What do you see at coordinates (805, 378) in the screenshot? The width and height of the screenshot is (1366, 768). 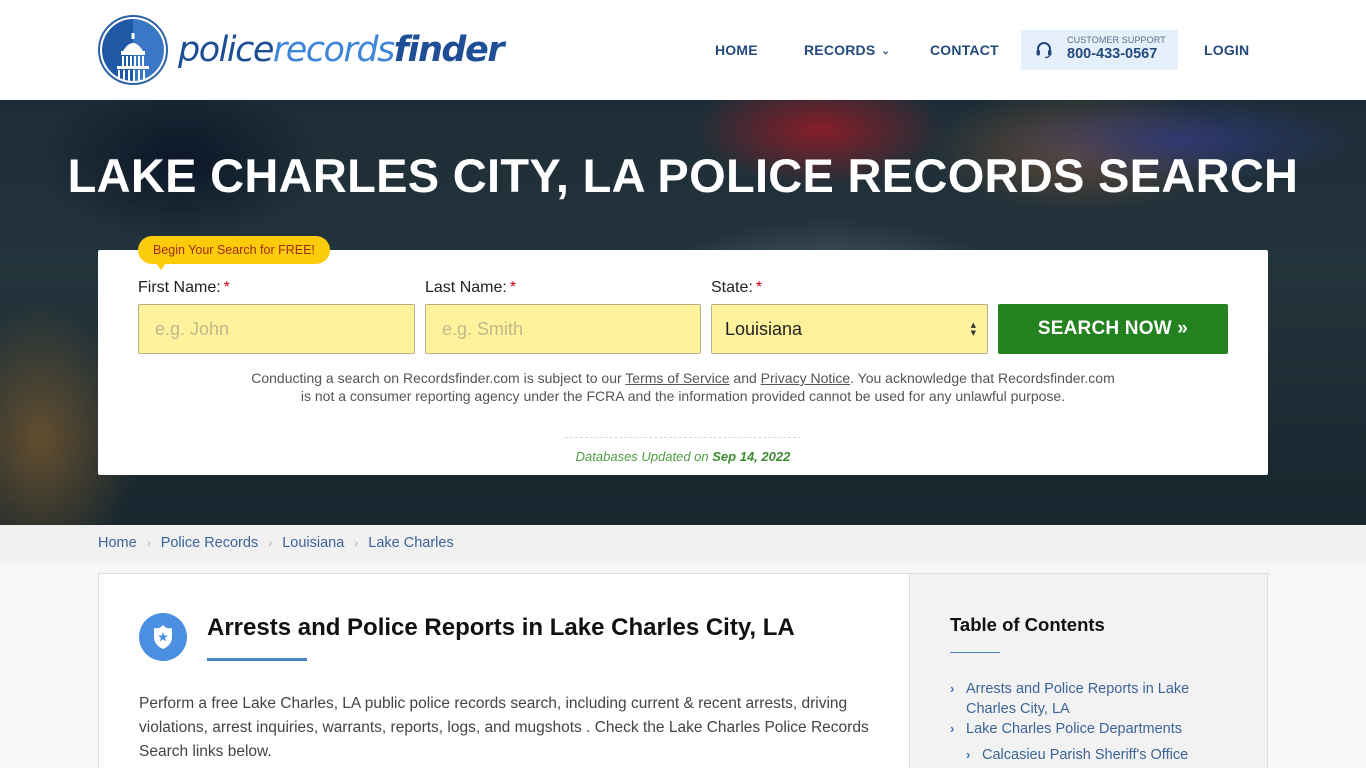 I see `privacy-notice-link: Privacy Notice` at bounding box center [805, 378].